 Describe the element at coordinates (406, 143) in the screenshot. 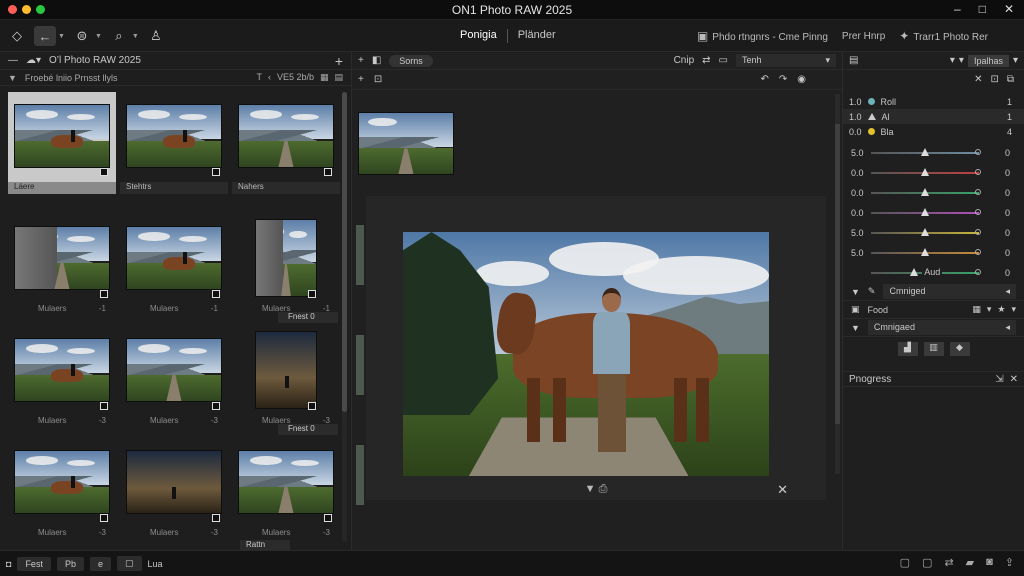

I see `strip-thumbnail` at that location.